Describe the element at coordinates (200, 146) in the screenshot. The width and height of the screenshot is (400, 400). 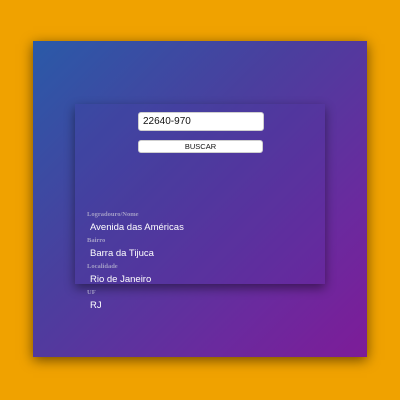
I see `search-button: BUSCAR` at that location.